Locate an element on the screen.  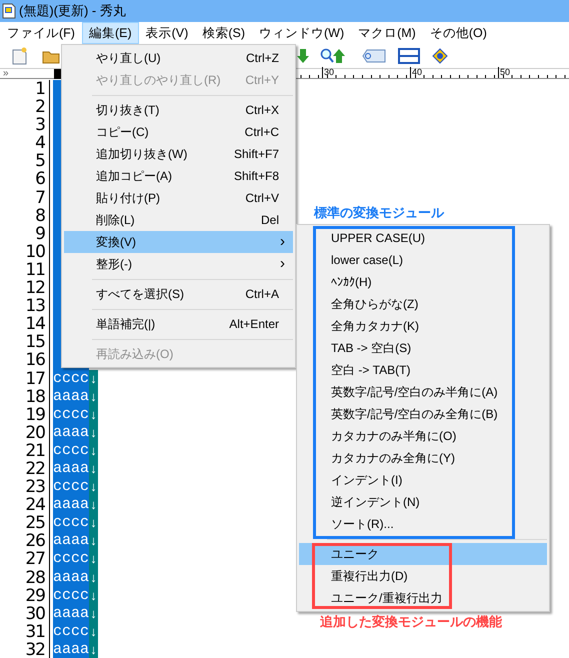
annotation-label: 追加した変換モジュールの機能 is located at coordinates (411, 622).